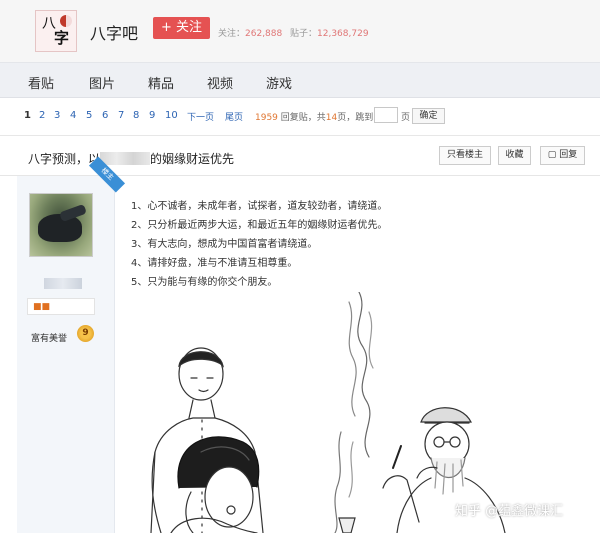  Describe the element at coordinates (61, 306) in the screenshot. I see `game-badge: ■■` at that location.